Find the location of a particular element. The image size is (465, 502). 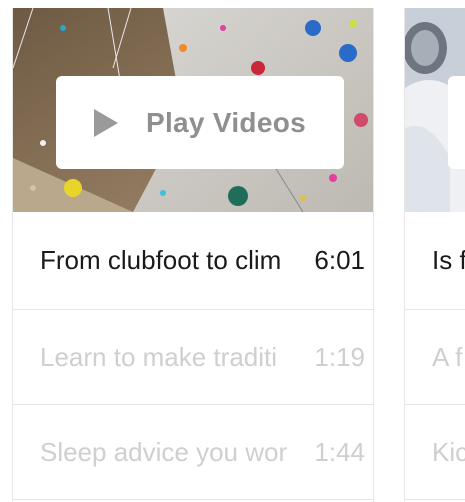

video-playlist-card: Is f A f Kic is located at coordinates (434, 255).